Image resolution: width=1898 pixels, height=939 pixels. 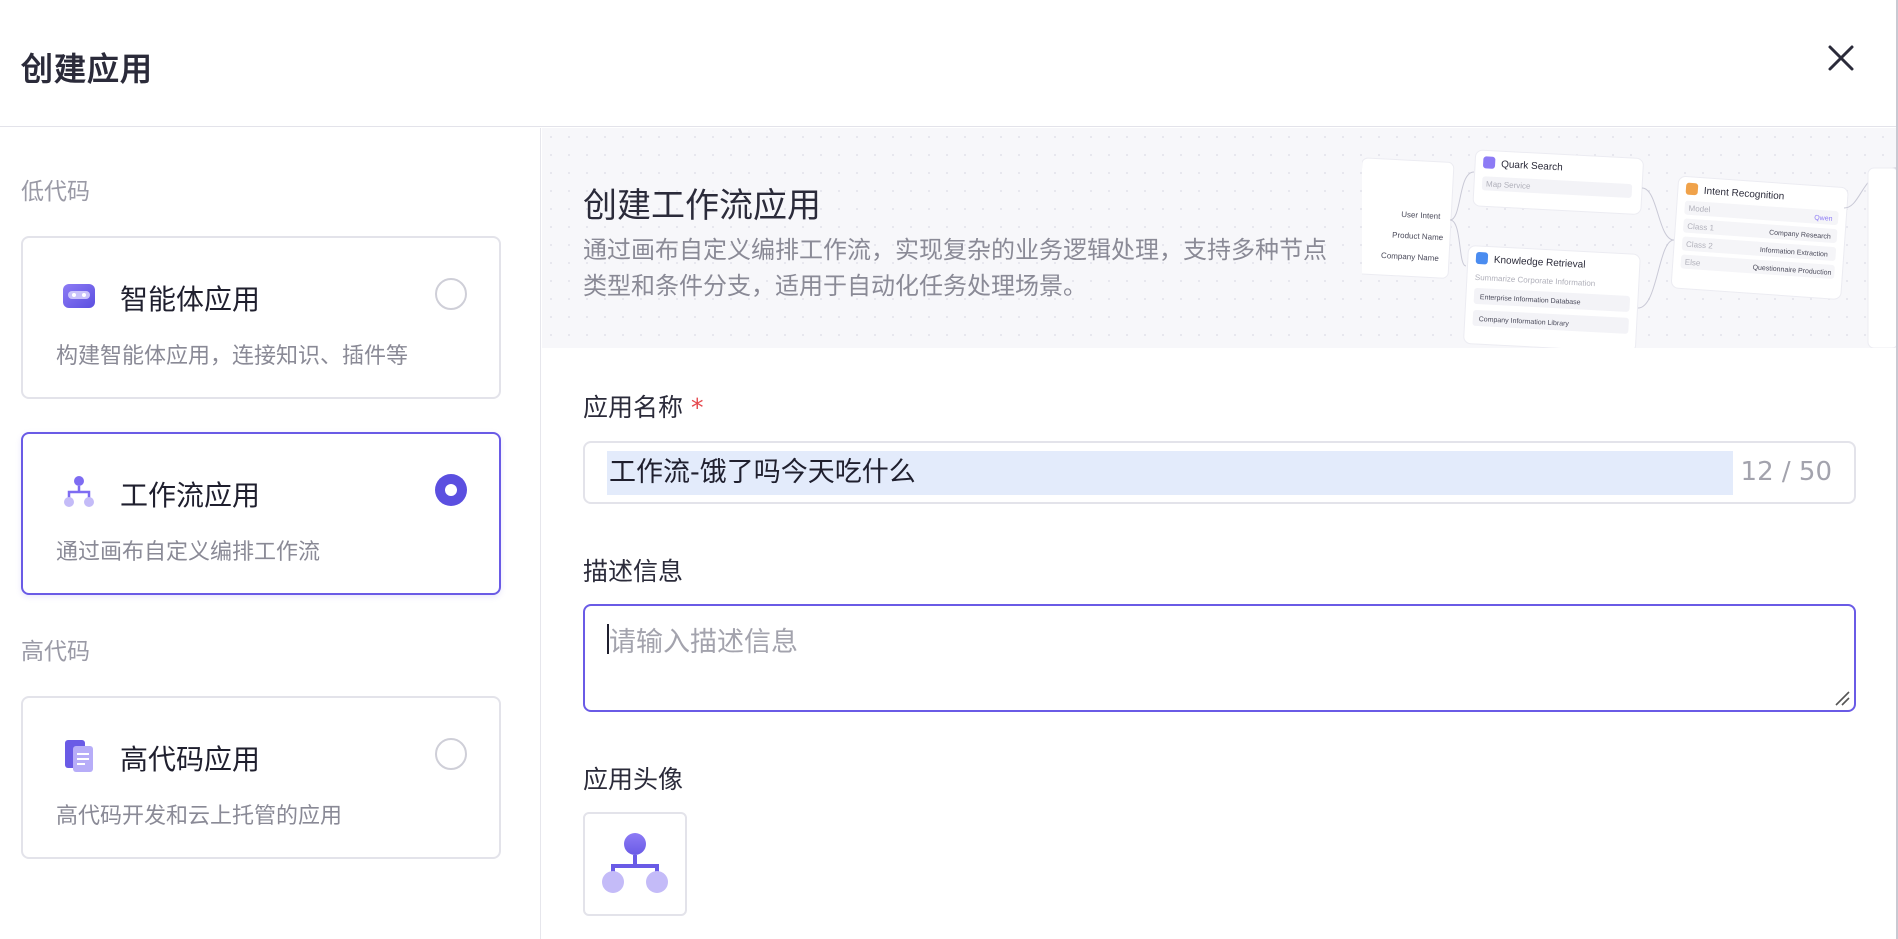 I want to click on preview-intent-row: Class 2, so click(x=1700, y=245).